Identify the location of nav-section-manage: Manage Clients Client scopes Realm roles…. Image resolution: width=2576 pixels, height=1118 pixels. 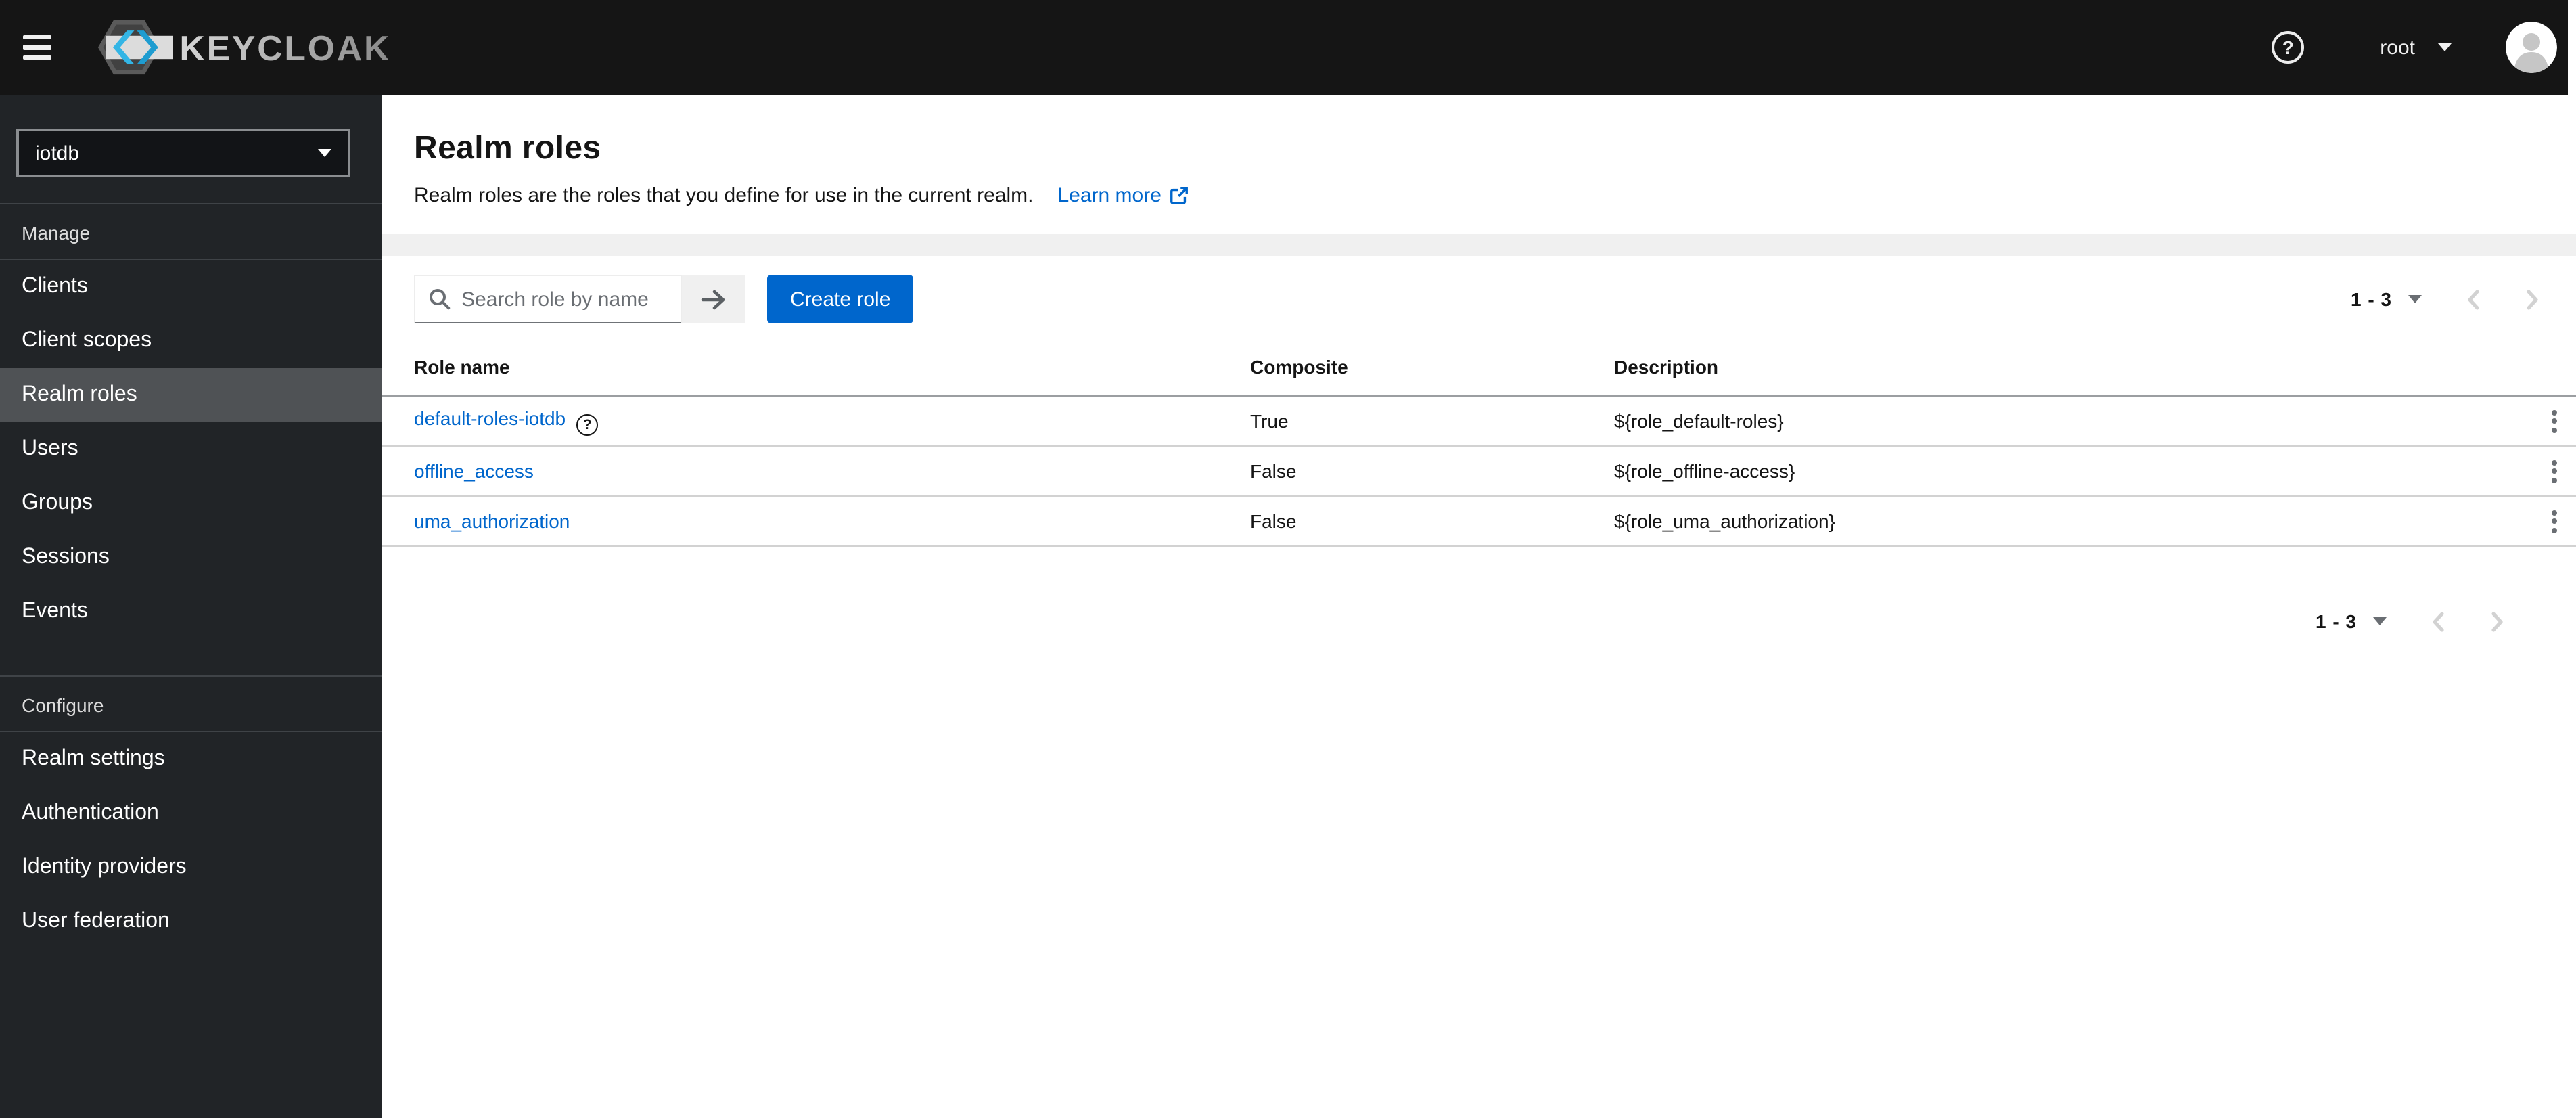
(191, 421).